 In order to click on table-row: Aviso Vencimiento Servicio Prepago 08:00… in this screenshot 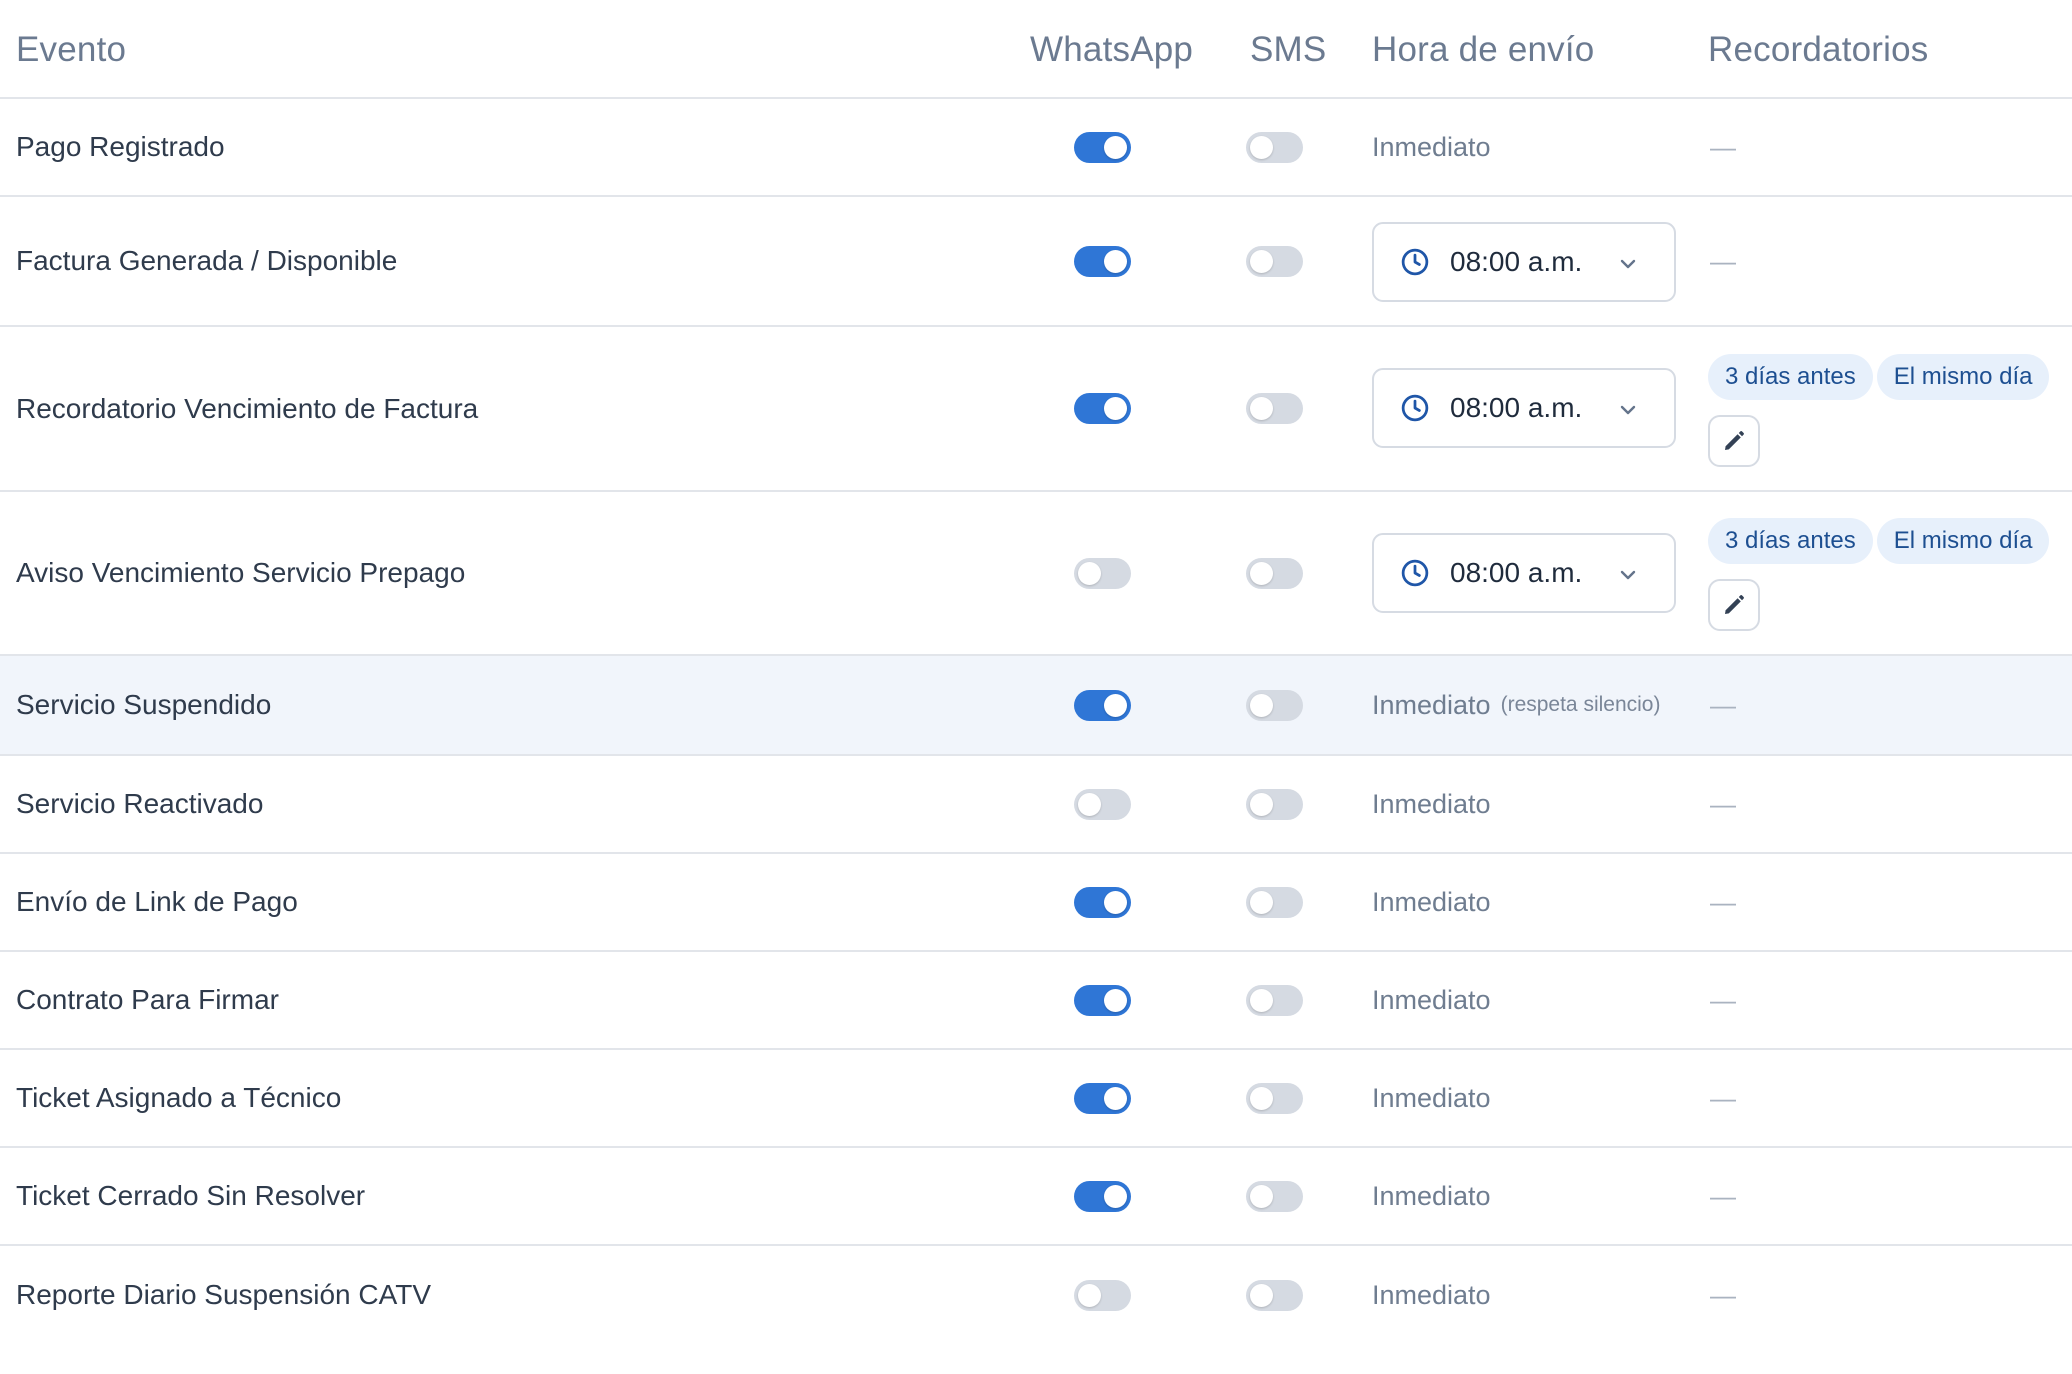, I will do `click(1036, 574)`.